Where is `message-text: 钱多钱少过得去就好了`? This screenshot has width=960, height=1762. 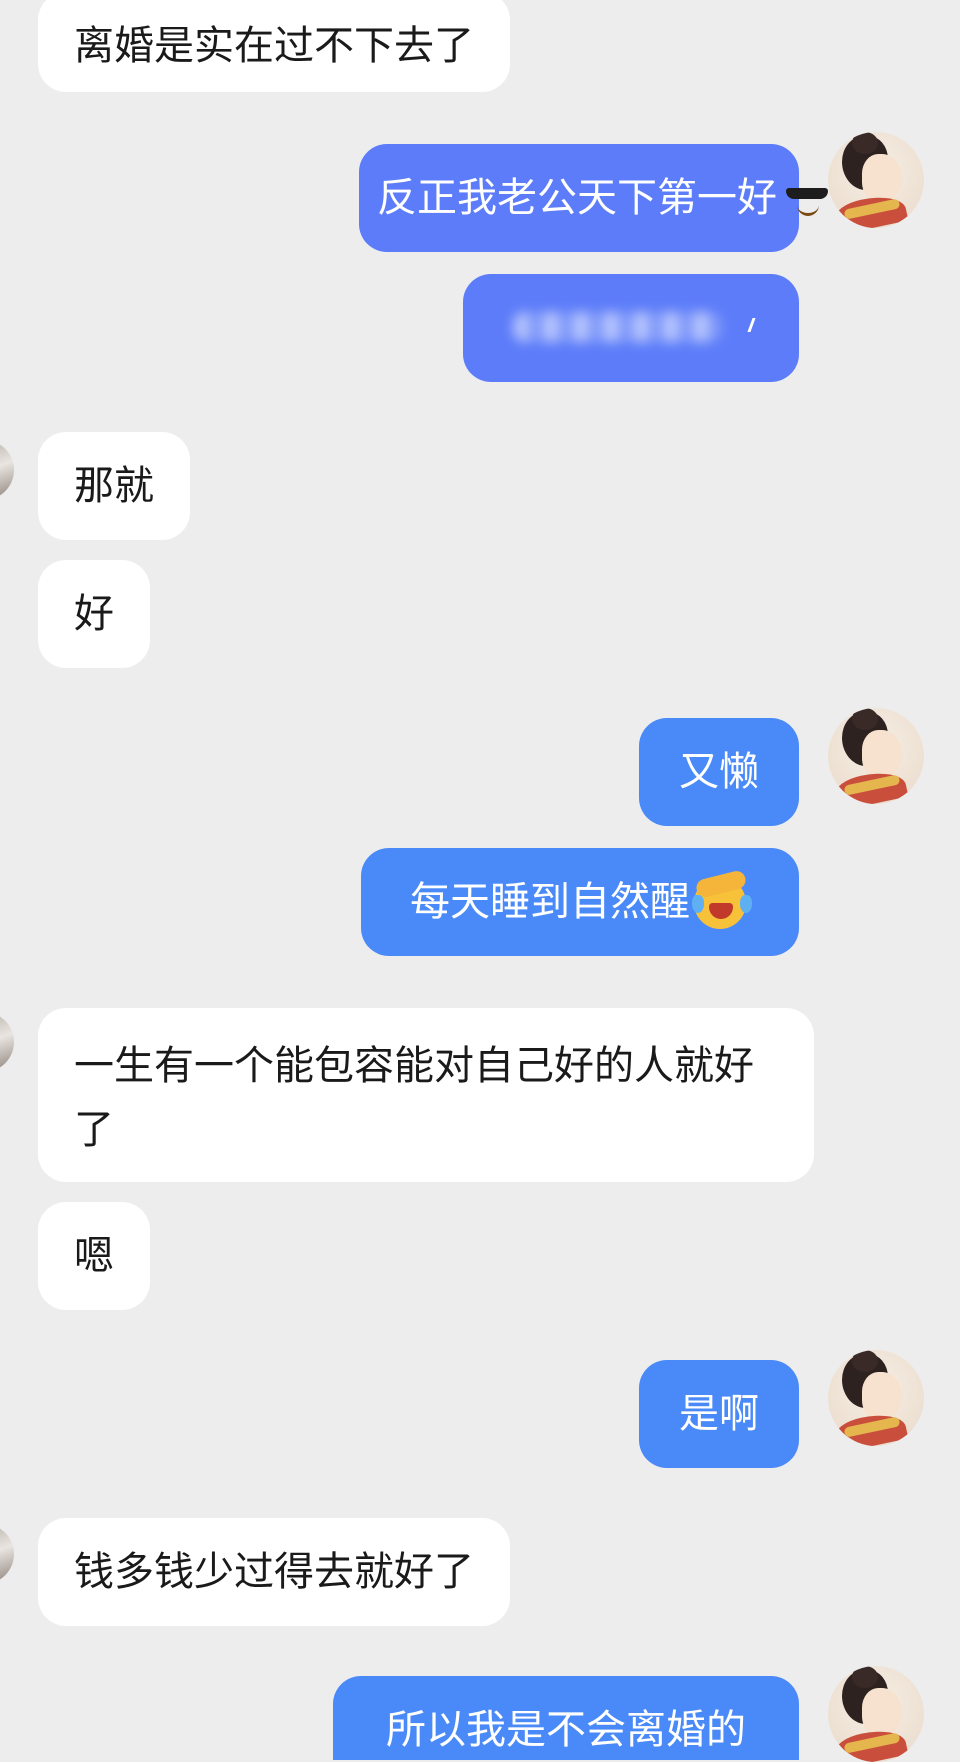 message-text: 钱多钱少过得去就好了 is located at coordinates (274, 1572).